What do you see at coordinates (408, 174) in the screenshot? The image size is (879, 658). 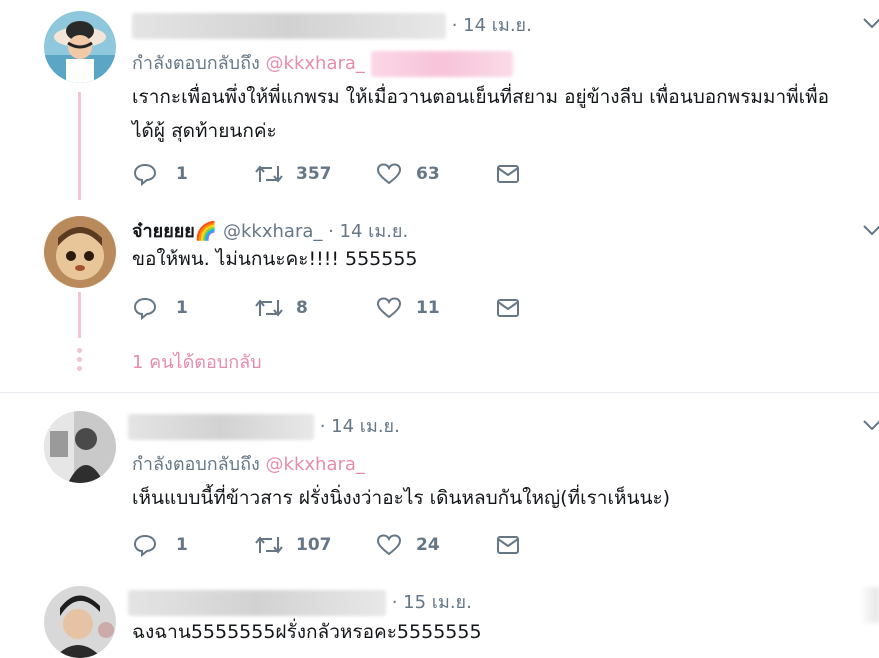 I see `like-button: 63` at bounding box center [408, 174].